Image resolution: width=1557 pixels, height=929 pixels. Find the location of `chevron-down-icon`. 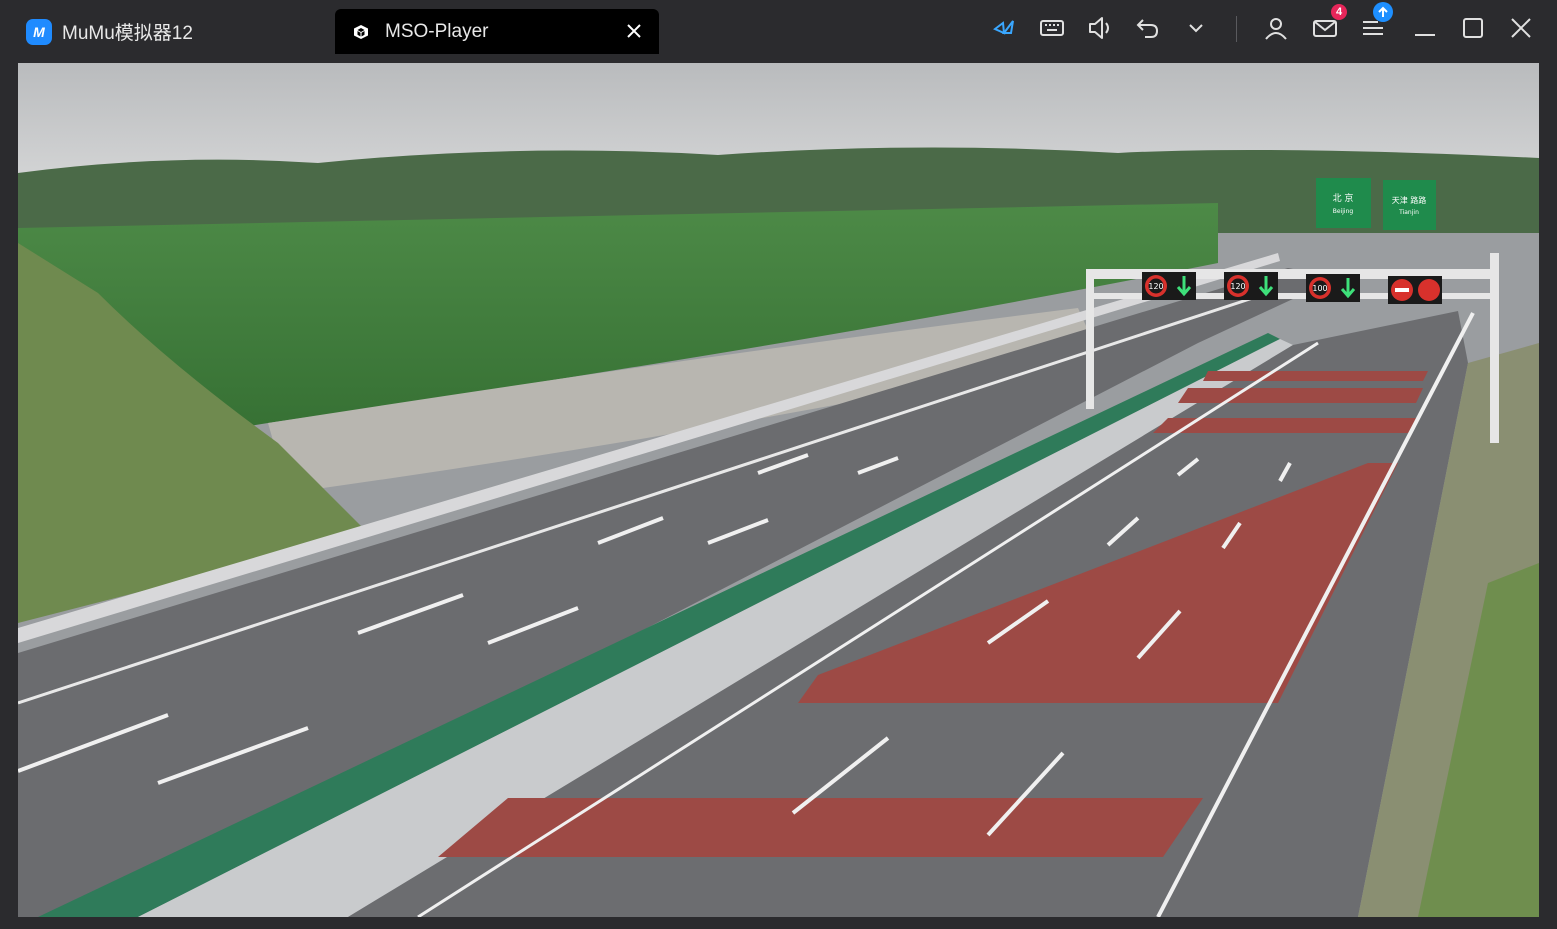

chevron-down-icon is located at coordinates (1196, 28).